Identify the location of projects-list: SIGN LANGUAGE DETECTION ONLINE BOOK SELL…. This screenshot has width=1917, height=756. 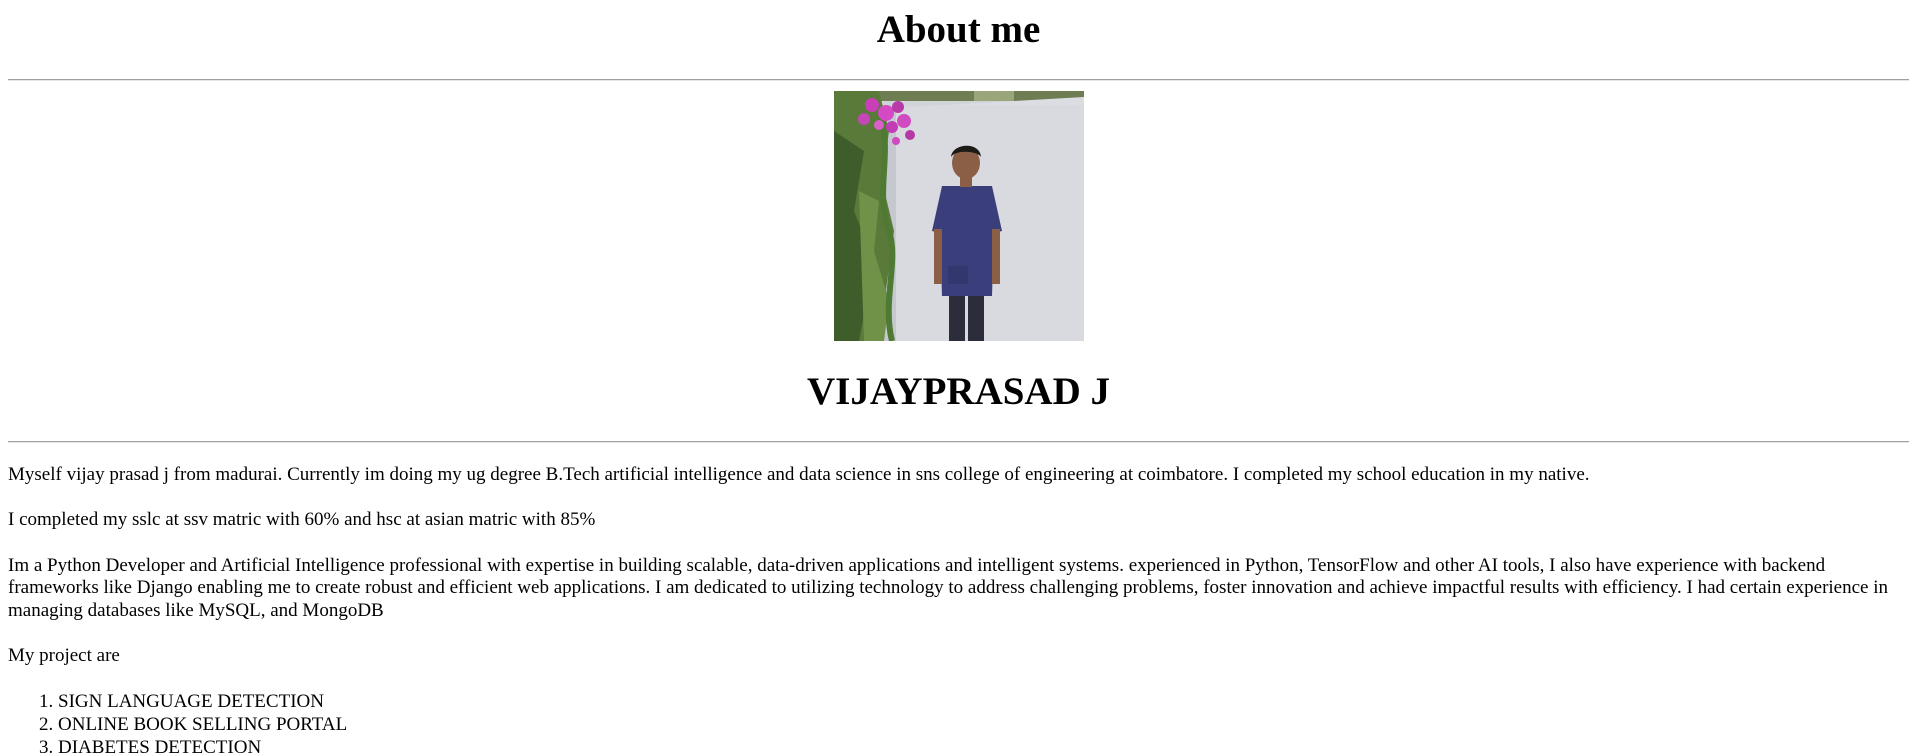
(958, 723).